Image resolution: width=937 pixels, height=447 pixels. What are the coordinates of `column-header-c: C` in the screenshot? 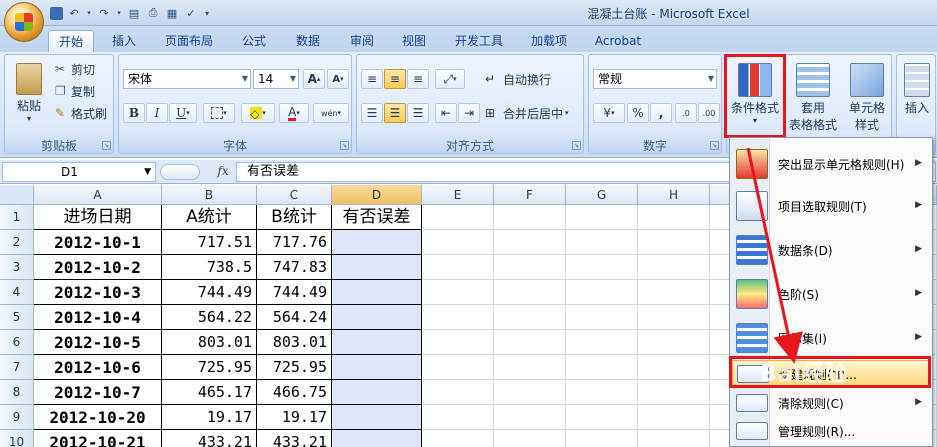 It's located at (294, 195).